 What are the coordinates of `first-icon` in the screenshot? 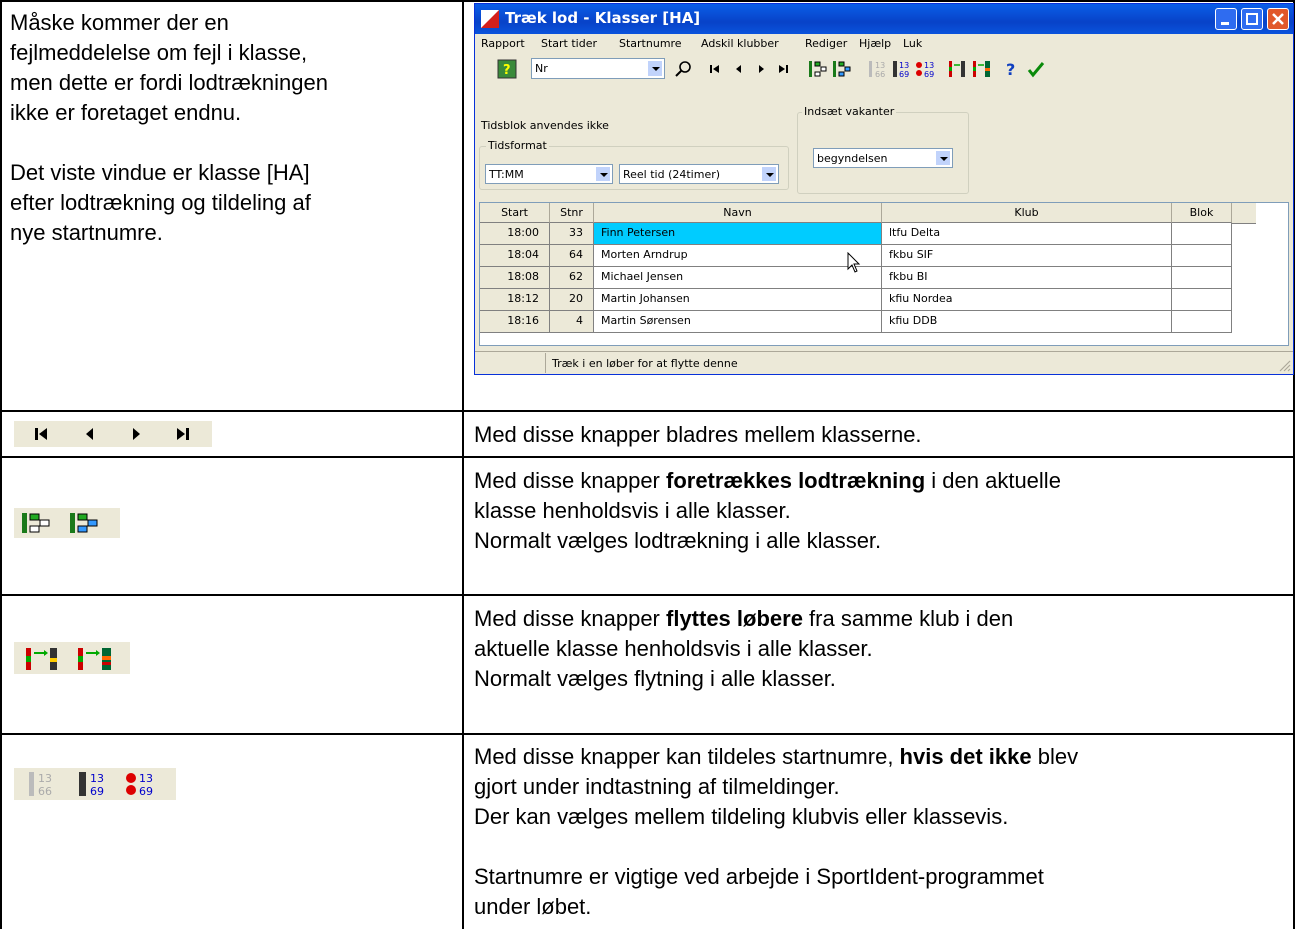 It's located at (715, 69).